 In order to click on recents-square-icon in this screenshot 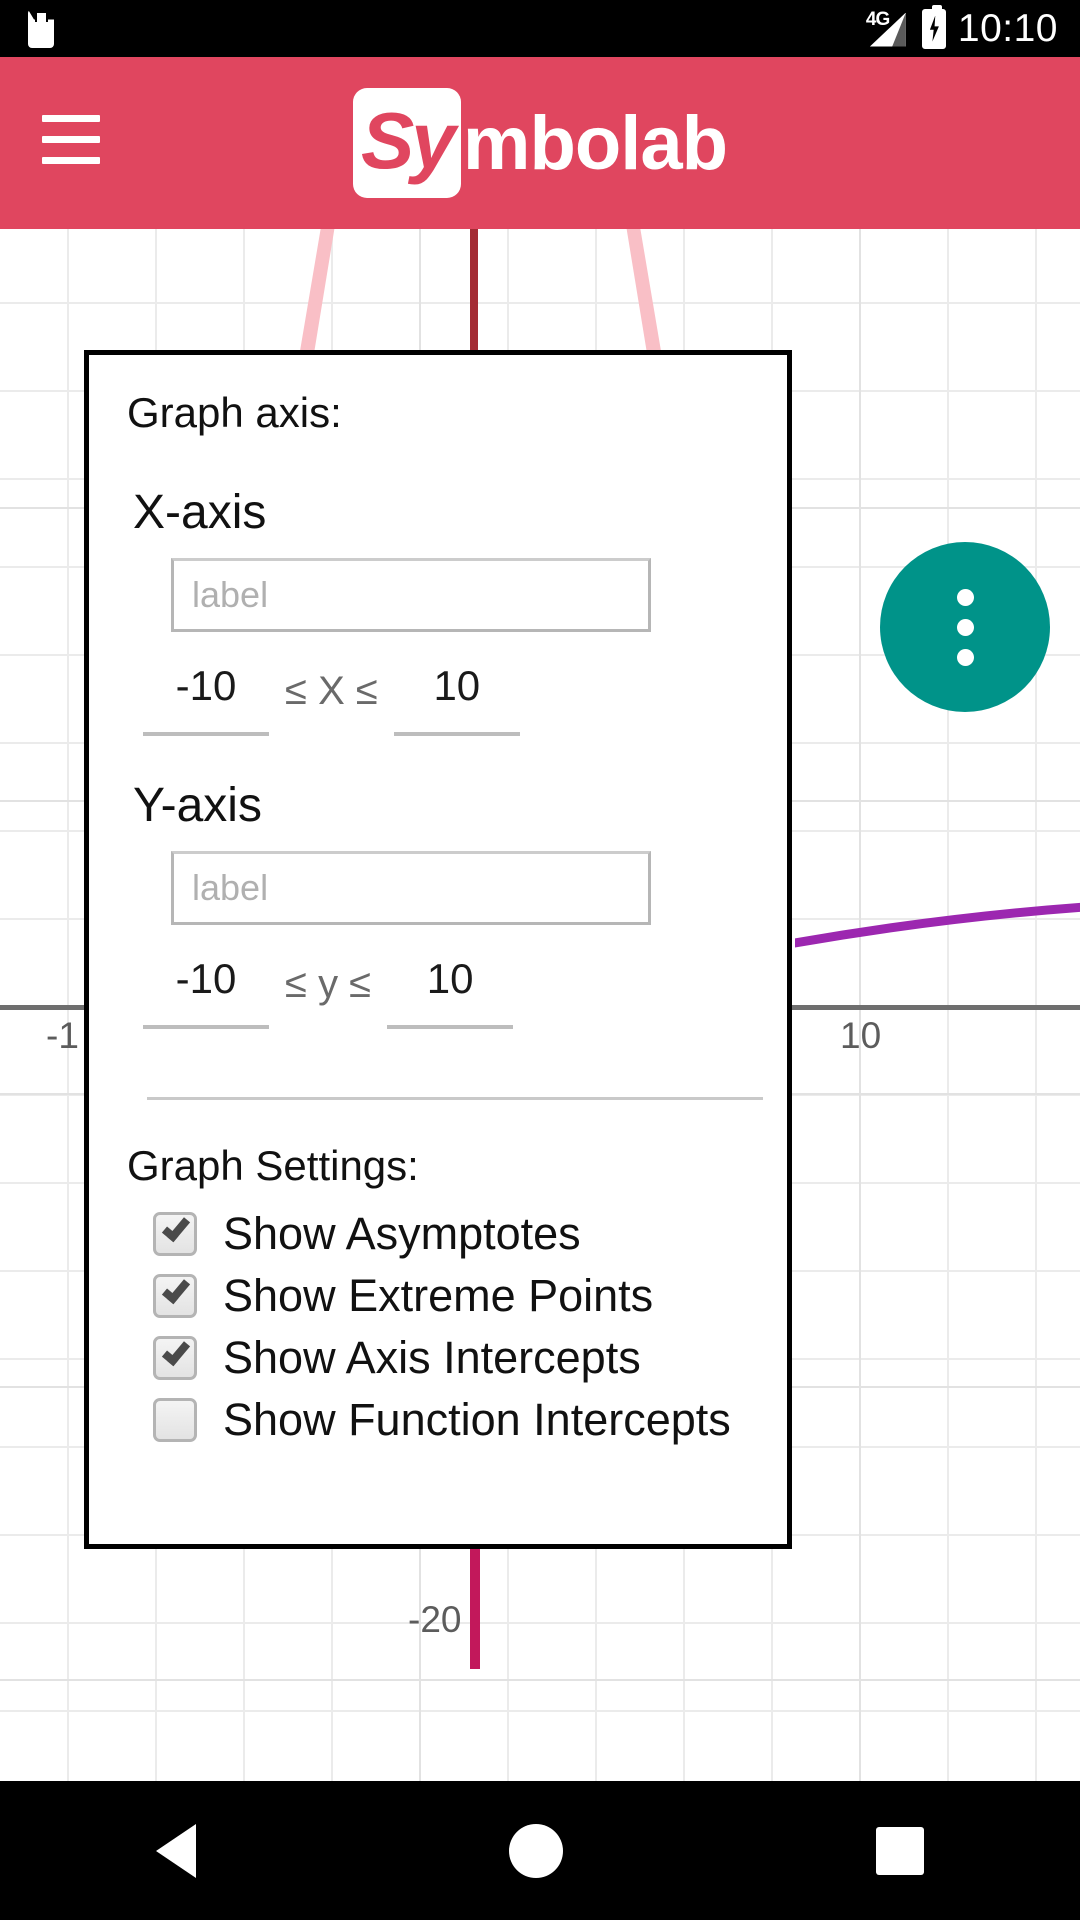, I will do `click(899, 1850)`.